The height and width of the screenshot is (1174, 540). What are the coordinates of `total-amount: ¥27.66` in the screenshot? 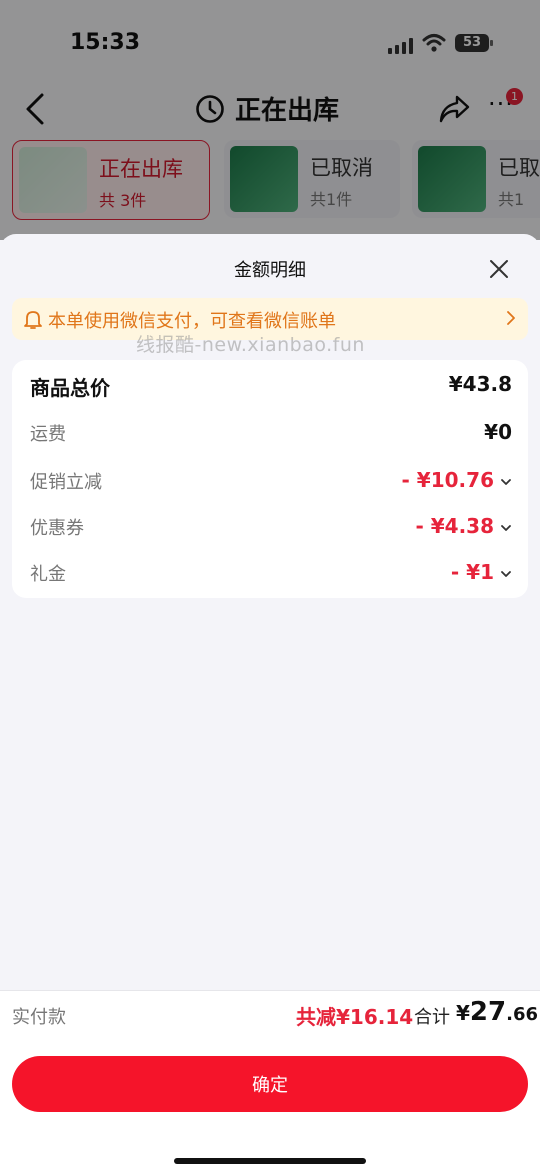 It's located at (497, 1012).